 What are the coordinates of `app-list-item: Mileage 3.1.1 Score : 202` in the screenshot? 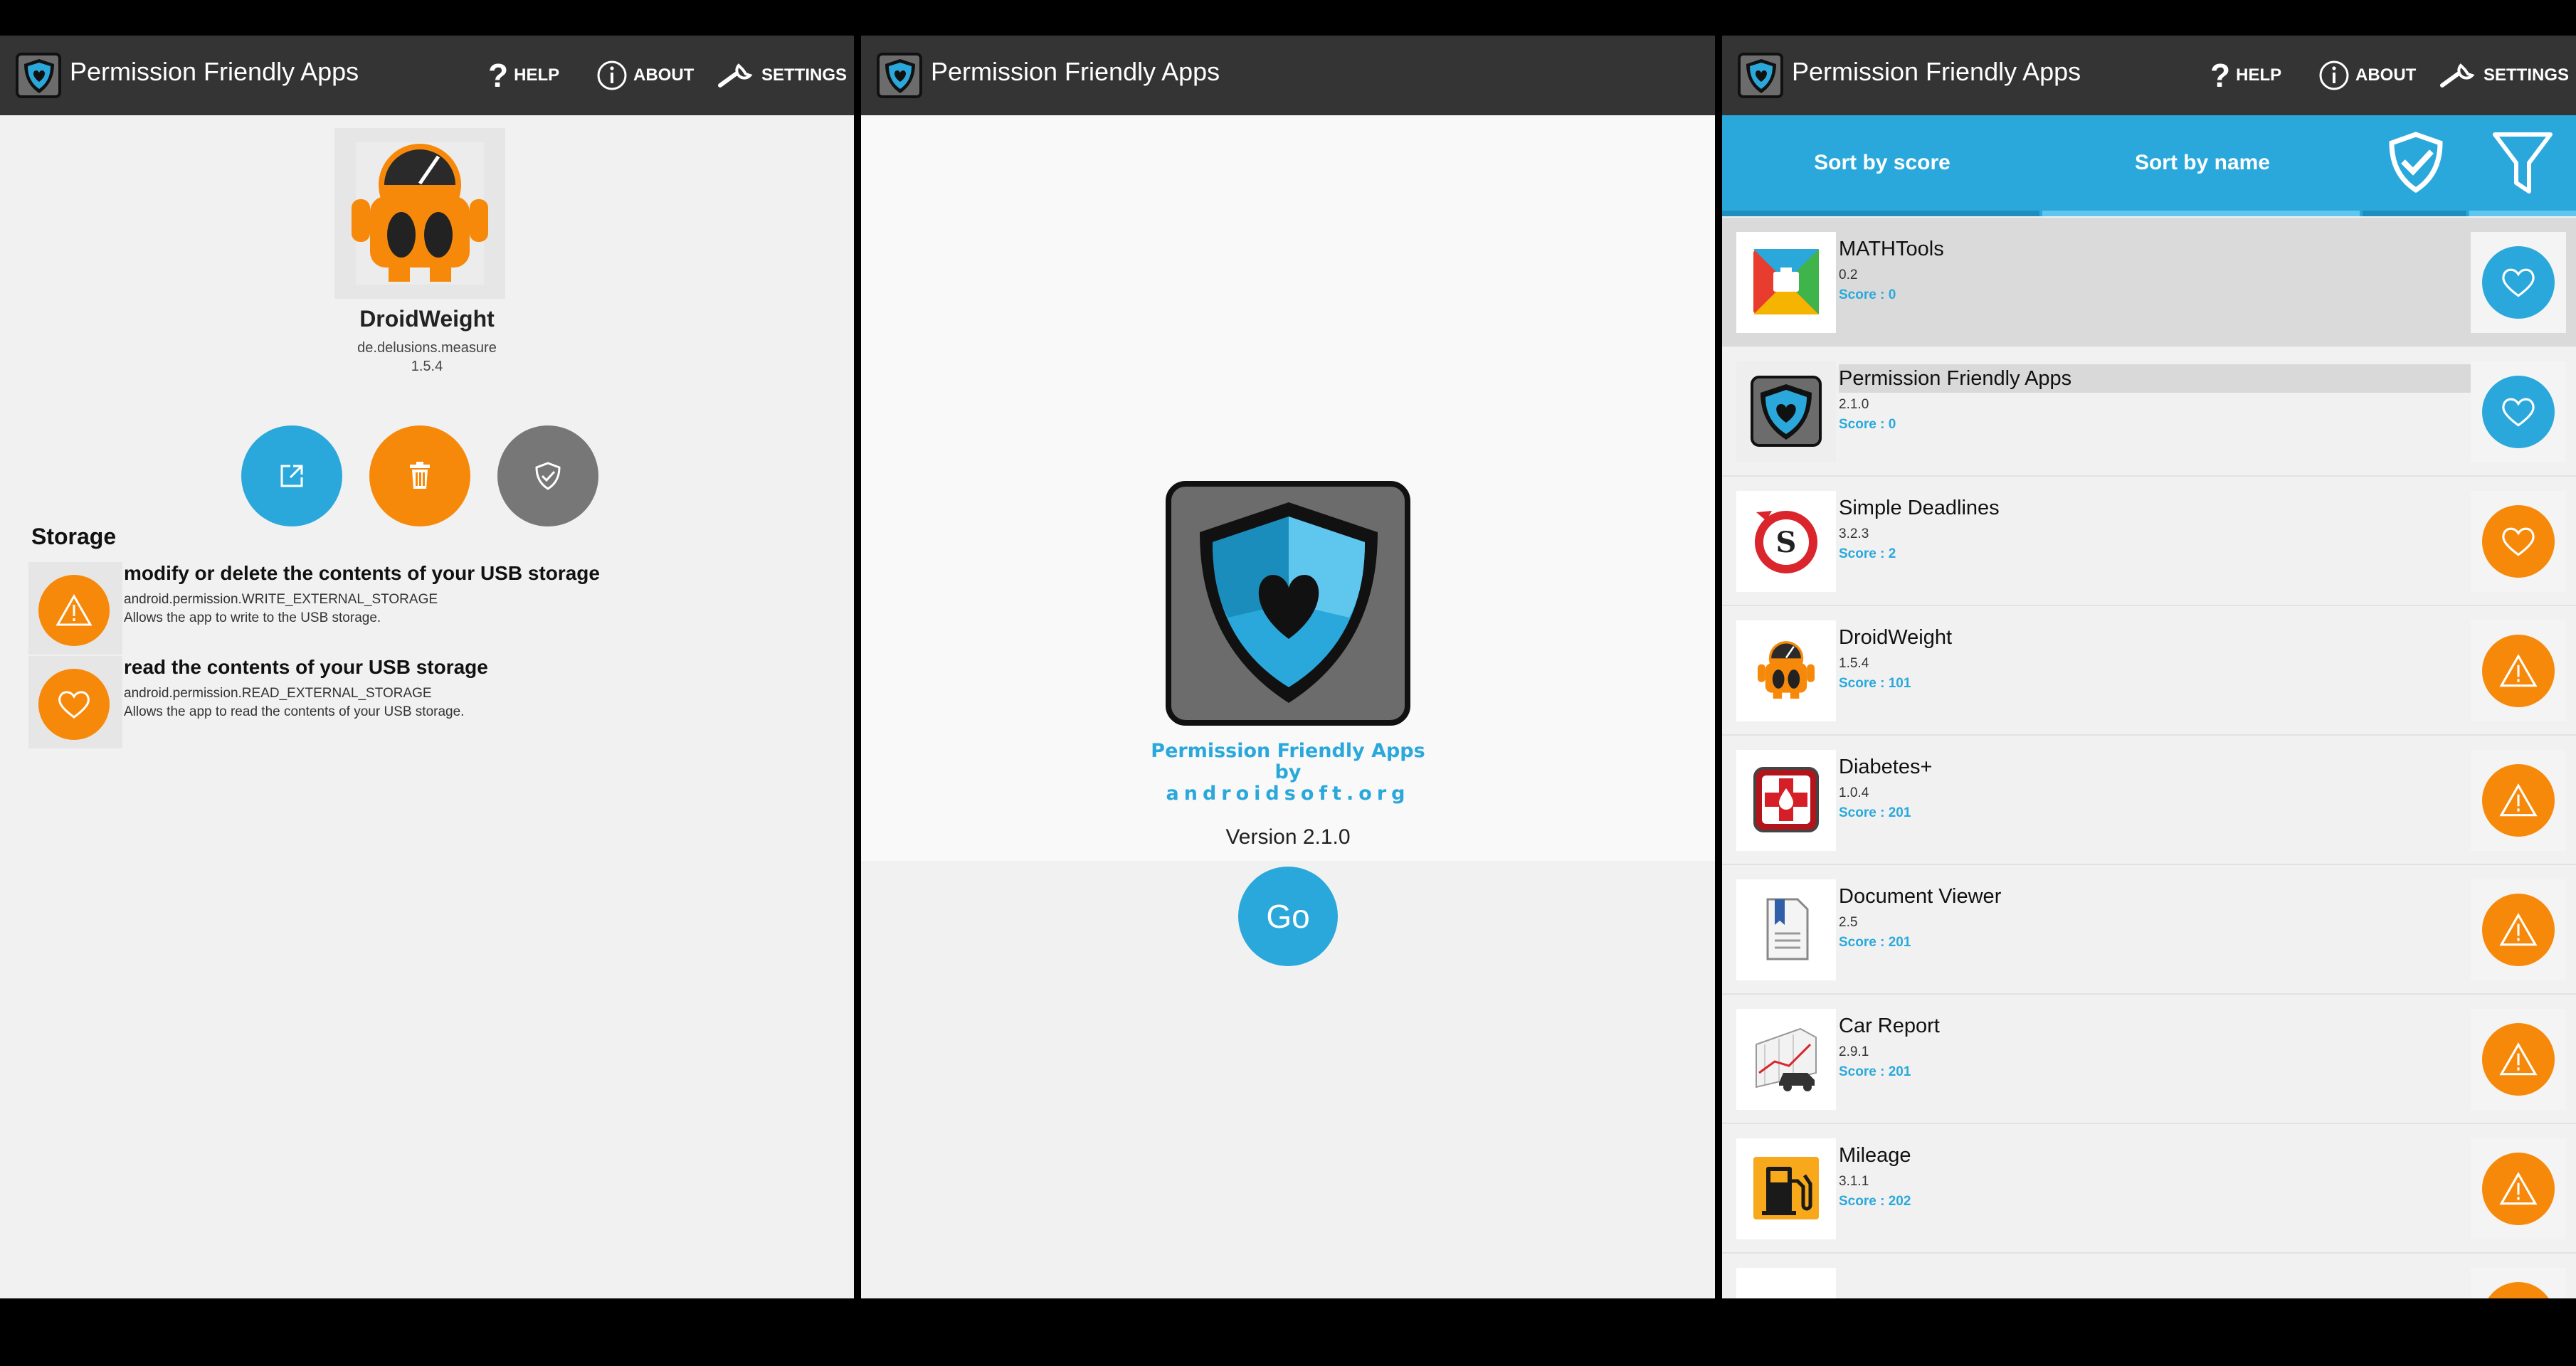 It's located at (2149, 1189).